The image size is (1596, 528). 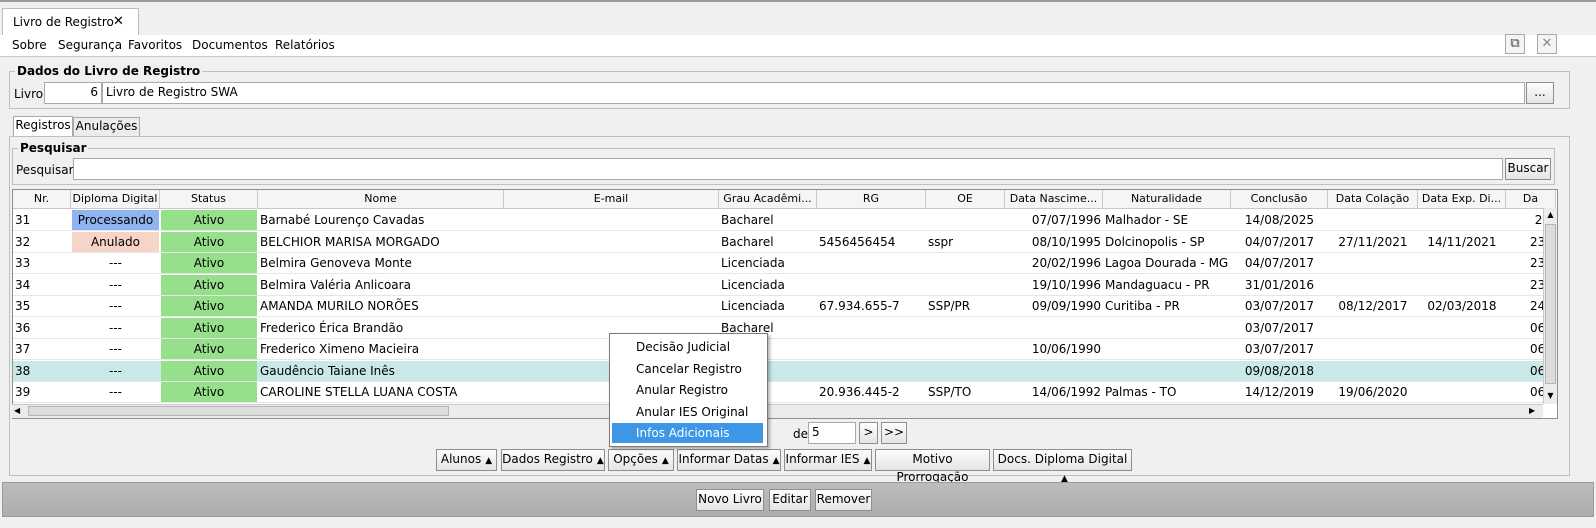 I want to click on column-header-conclusao: Conclusão, so click(x=1279, y=199).